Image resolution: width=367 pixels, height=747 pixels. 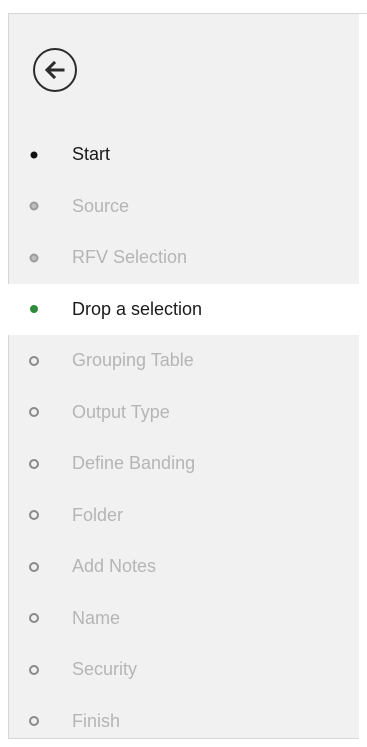 I want to click on step-folder: Folder, so click(x=187, y=516).